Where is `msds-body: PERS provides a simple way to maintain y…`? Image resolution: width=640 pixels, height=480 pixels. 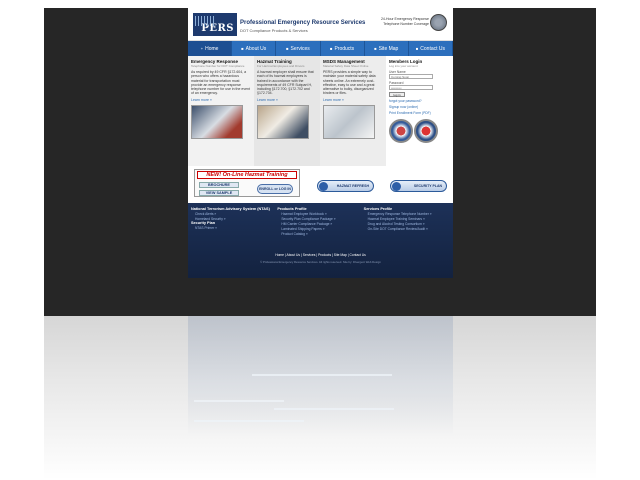
msds-body: PERS provides a simple way to maintain y… is located at coordinates (349, 83).